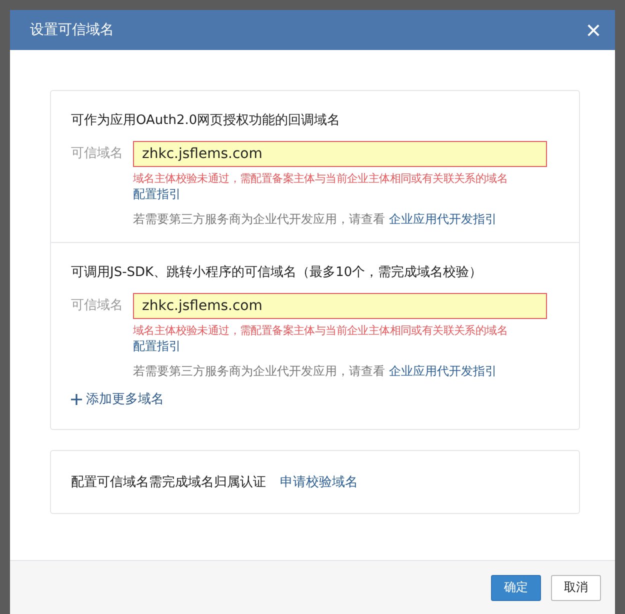  What do you see at coordinates (593, 30) in the screenshot?
I see `close-button: ×` at bounding box center [593, 30].